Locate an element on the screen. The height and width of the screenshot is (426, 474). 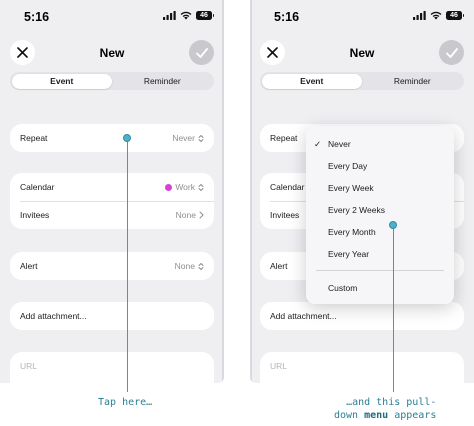
invitees-value-text: None is located at coordinates (185, 215).